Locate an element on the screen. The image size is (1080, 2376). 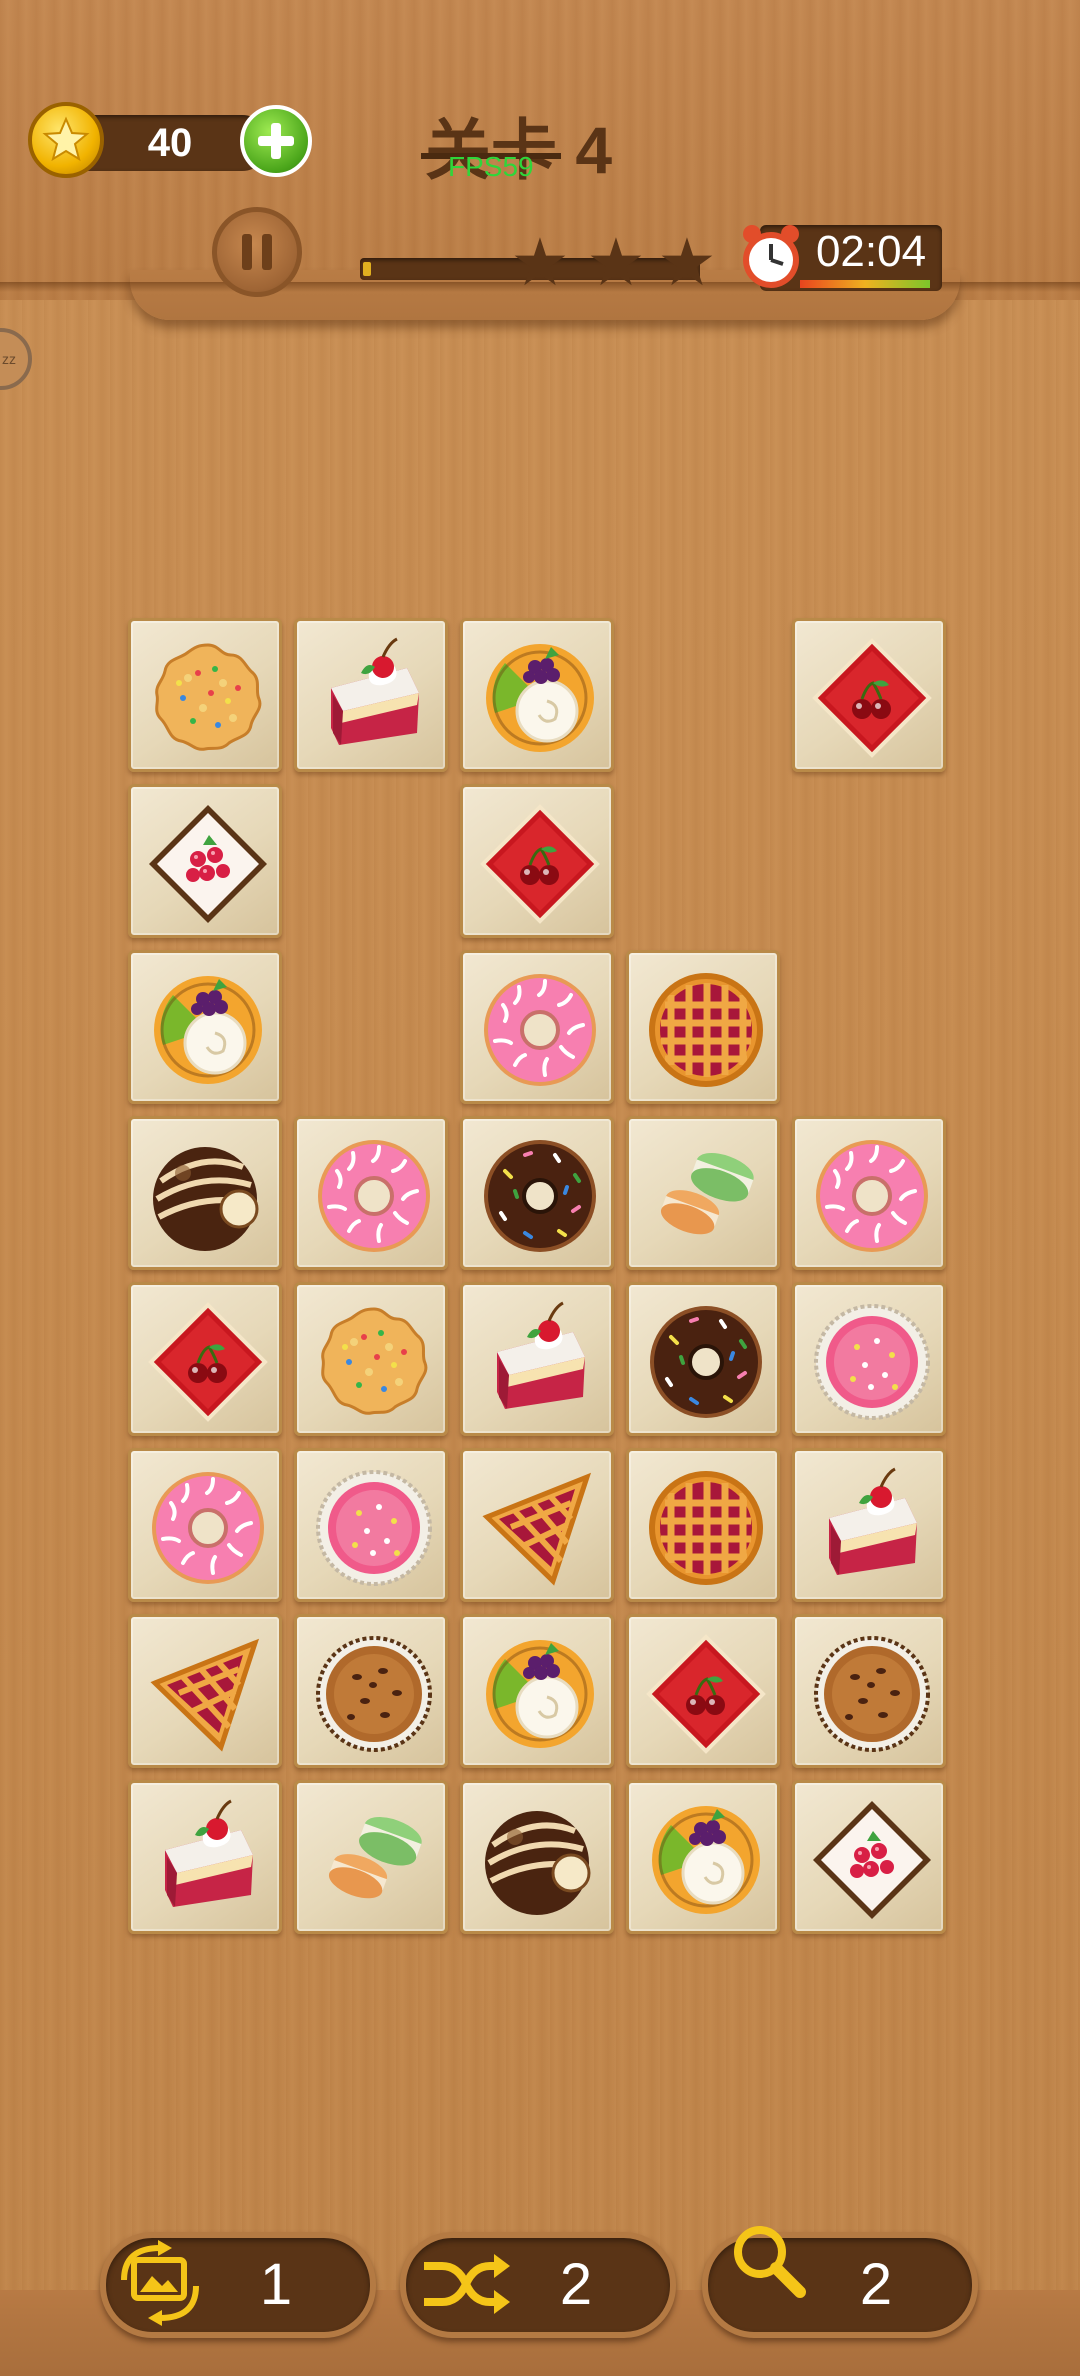
coin-count: 40 is located at coordinates (170, 143).